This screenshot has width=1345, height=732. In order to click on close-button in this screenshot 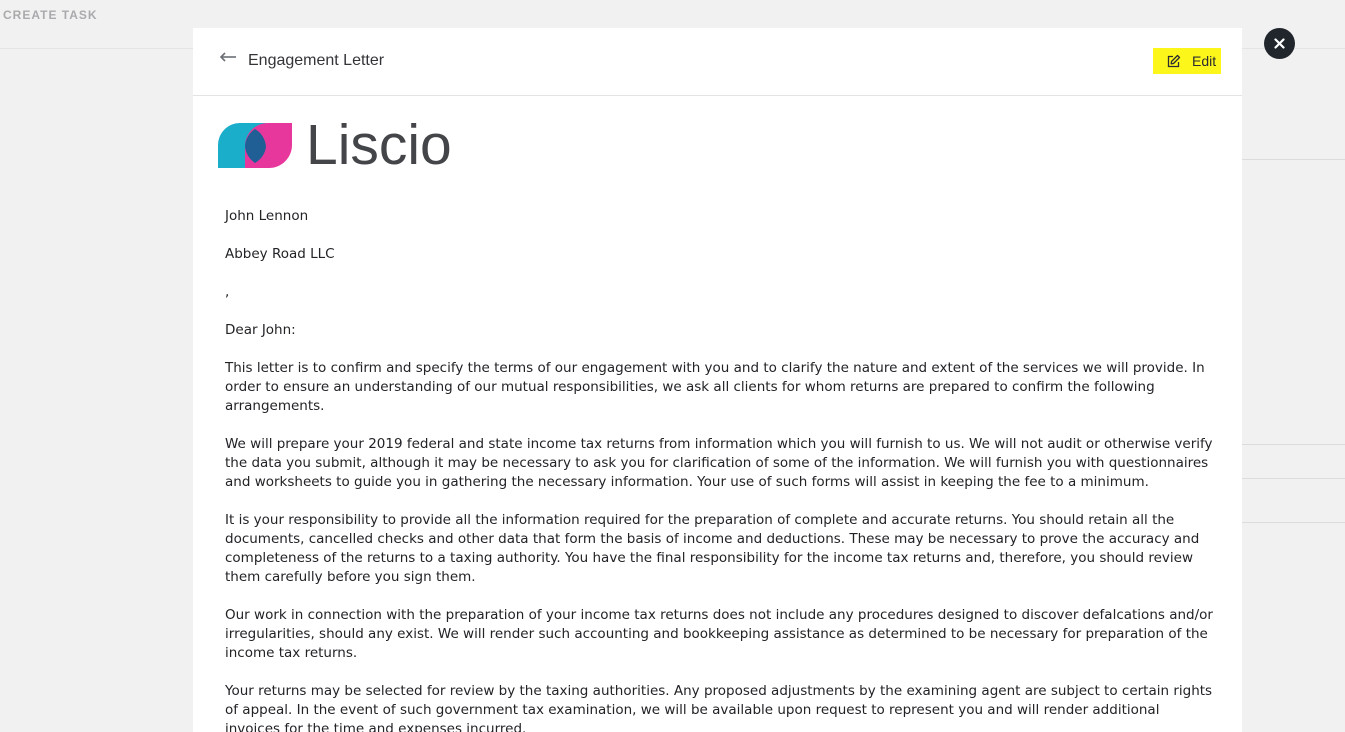, I will do `click(1279, 43)`.